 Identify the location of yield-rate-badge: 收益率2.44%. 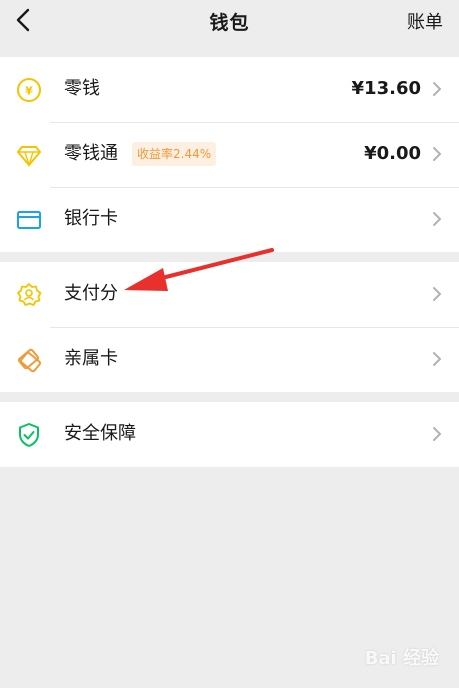
(174, 154).